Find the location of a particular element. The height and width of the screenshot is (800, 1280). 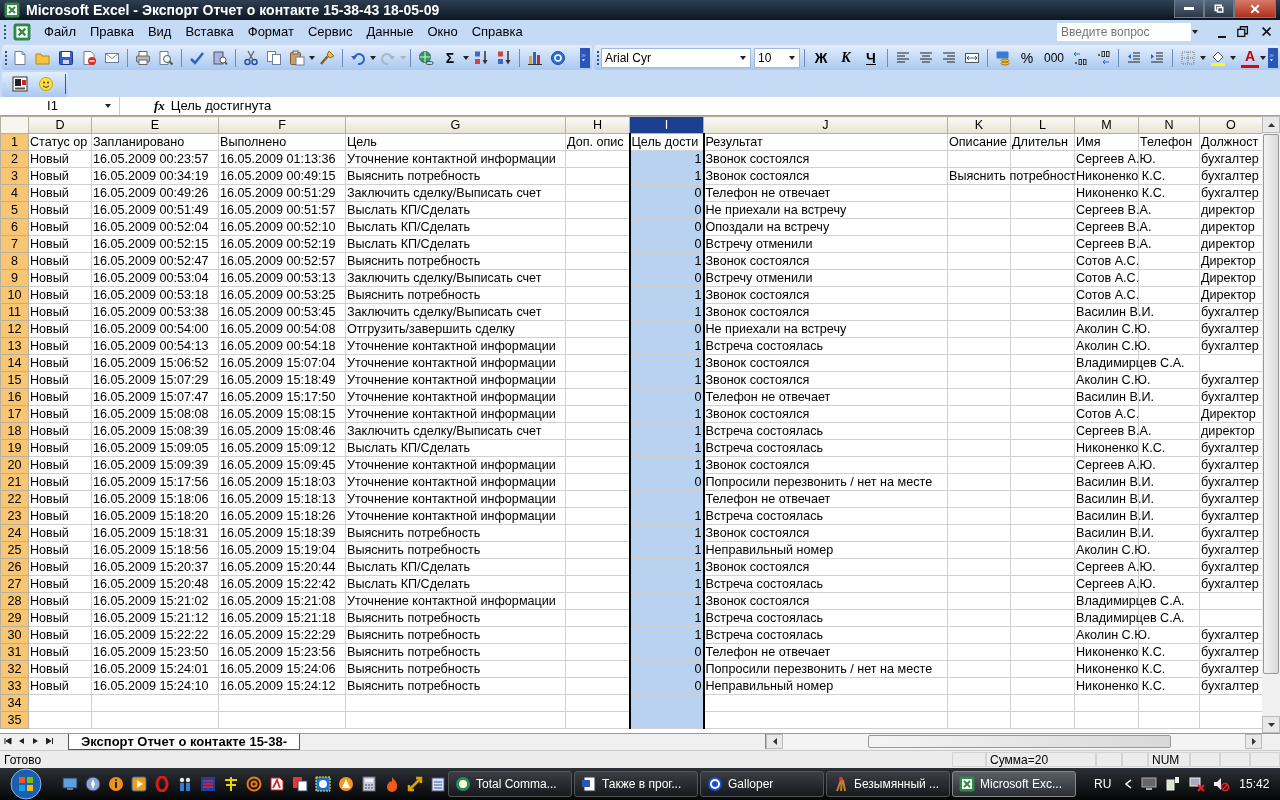

decrease-indent-icon is located at coordinates (1134, 57).